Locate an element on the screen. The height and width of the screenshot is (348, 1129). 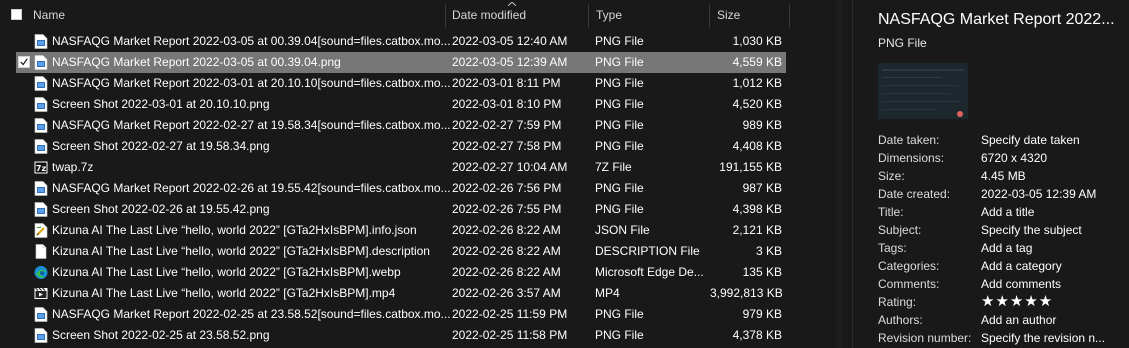
column-header-type: Type is located at coordinates (651, 15).